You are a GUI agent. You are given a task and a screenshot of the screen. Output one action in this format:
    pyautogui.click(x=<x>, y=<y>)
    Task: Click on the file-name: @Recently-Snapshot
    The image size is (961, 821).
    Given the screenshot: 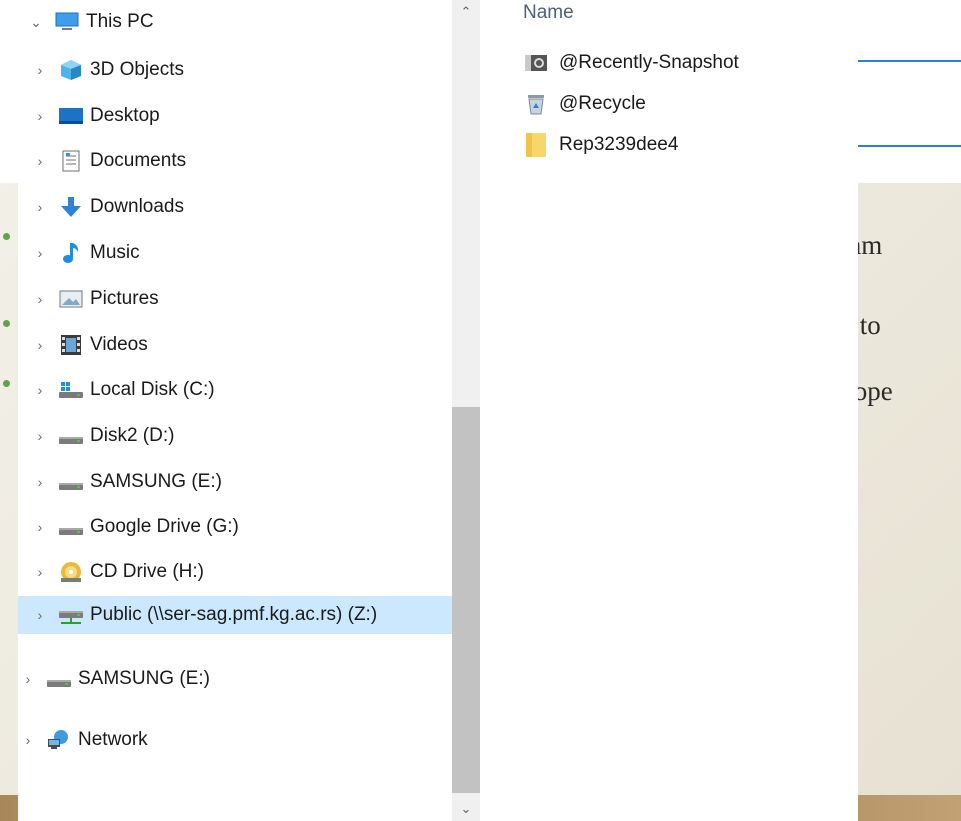 What is the action you would take?
    pyautogui.click(x=649, y=62)
    